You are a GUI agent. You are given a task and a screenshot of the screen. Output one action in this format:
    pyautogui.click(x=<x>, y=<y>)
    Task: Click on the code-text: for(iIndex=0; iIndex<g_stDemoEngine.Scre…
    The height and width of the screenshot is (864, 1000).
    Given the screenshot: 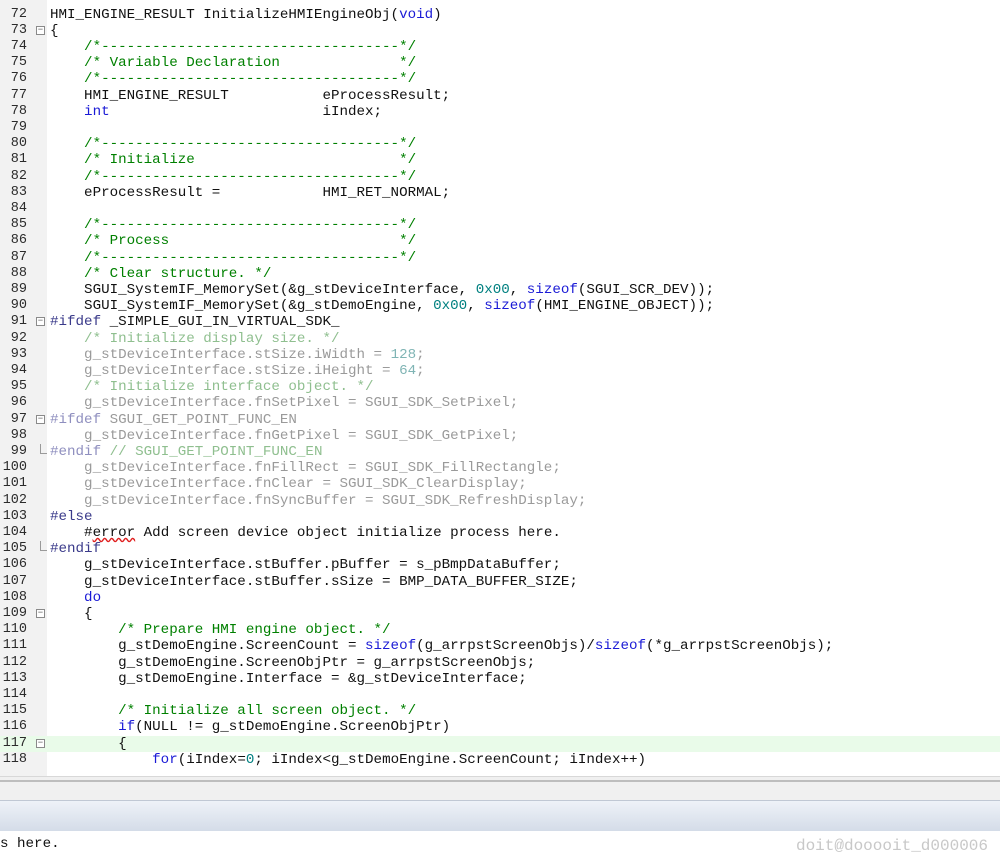 What is the action you would take?
    pyautogui.click(x=348, y=760)
    